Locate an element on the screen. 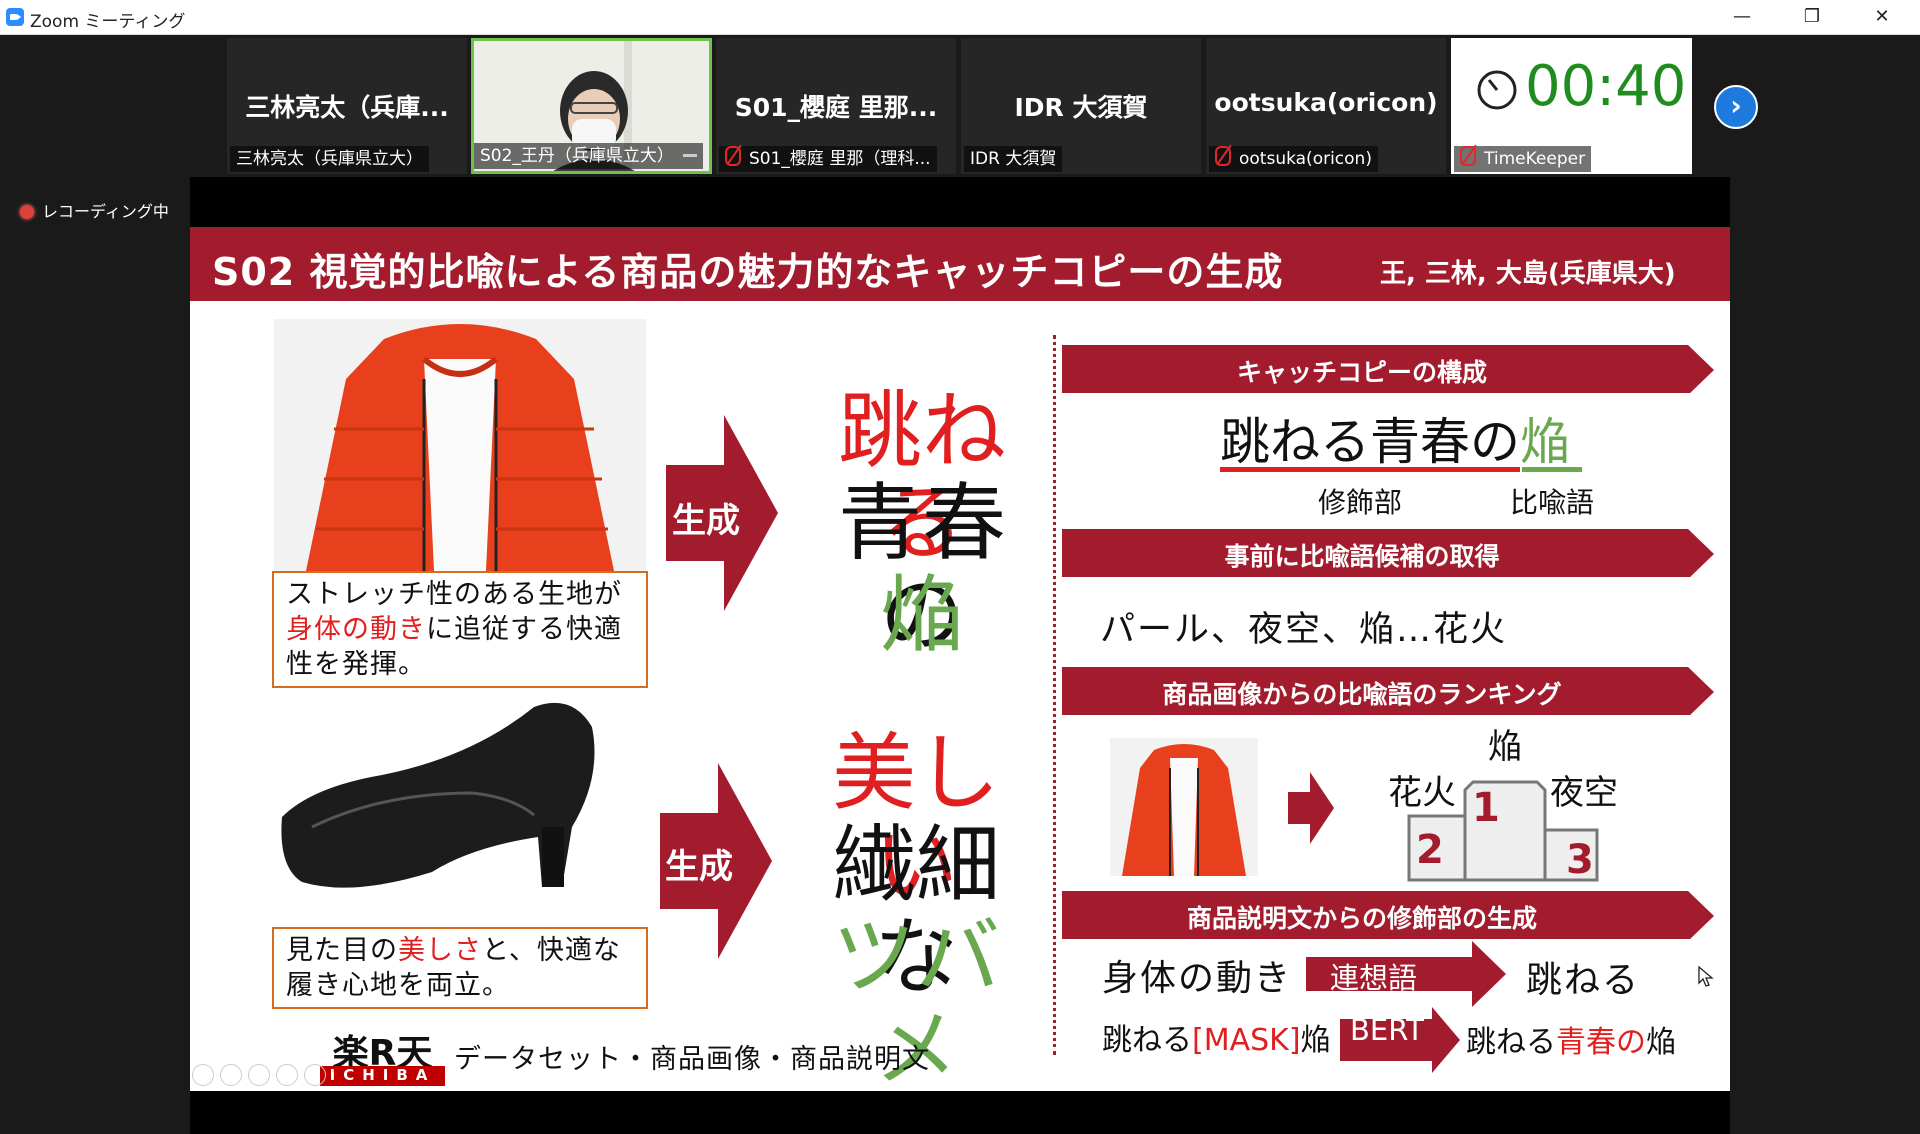  participant-name: IDR 大須賀 is located at coordinates (1081, 107).